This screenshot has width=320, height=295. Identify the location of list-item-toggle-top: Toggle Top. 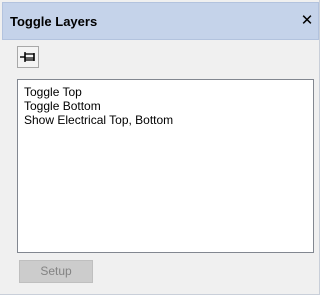
(165, 92).